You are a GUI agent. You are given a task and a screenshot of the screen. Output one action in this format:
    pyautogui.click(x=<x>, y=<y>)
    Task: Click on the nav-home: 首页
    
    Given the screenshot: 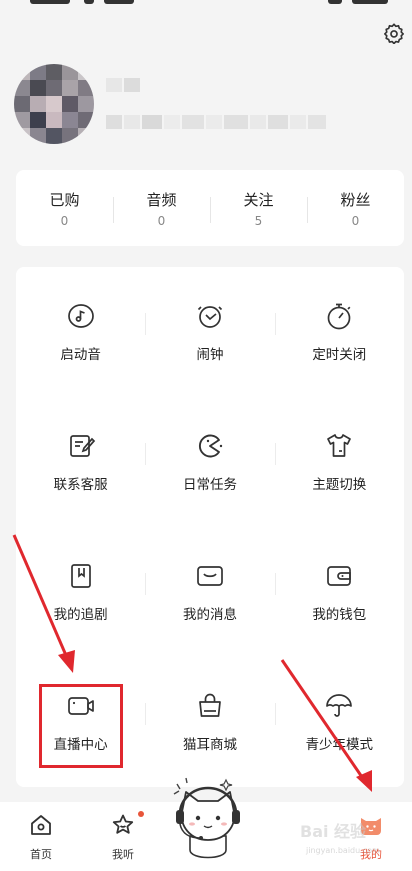 What is the action you would take?
    pyautogui.click(x=41, y=836)
    